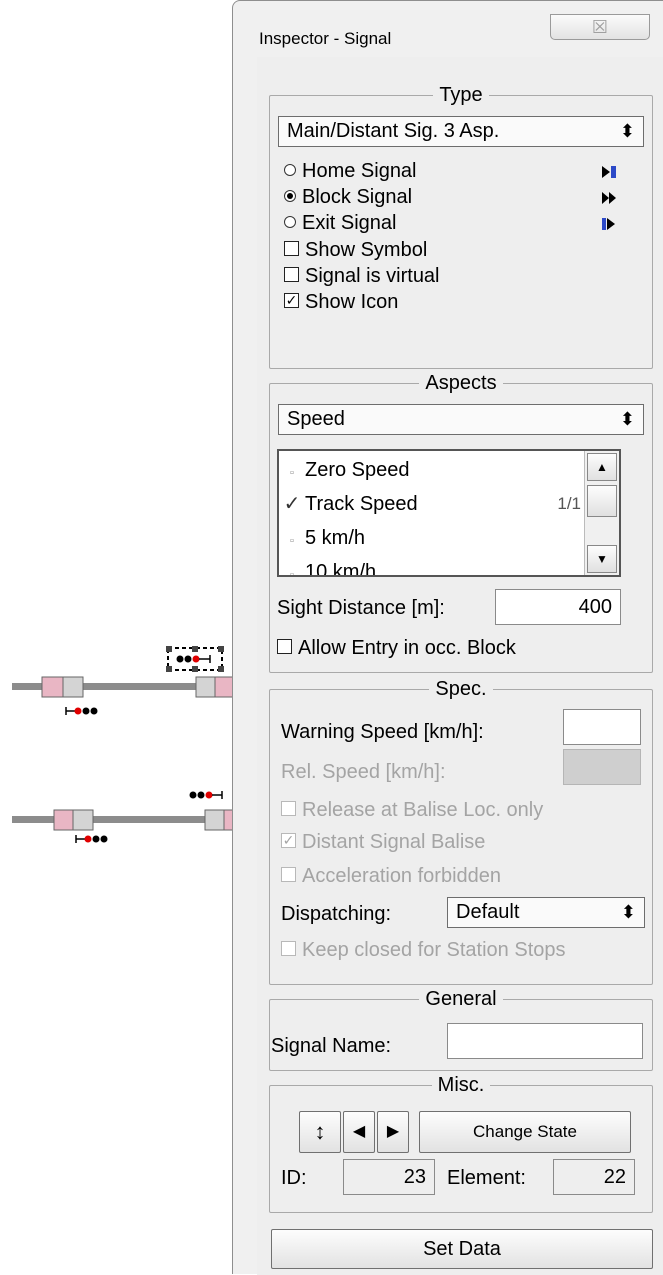 Image resolution: width=663 pixels, height=1275 pixels. I want to click on right-arrow-button: ▶, so click(393, 1132).